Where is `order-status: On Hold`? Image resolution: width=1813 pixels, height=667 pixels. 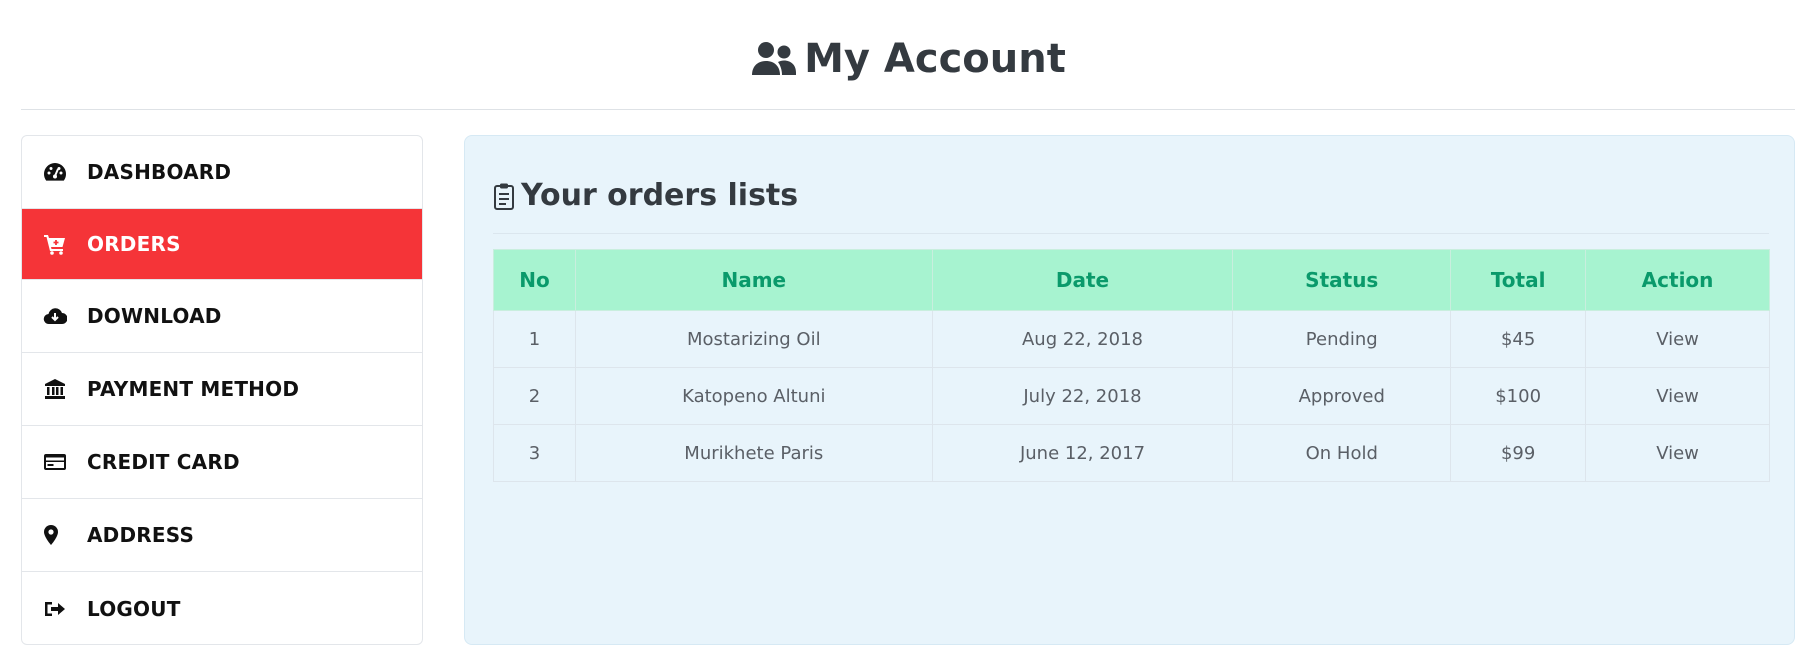
order-status: On Hold is located at coordinates (1342, 453).